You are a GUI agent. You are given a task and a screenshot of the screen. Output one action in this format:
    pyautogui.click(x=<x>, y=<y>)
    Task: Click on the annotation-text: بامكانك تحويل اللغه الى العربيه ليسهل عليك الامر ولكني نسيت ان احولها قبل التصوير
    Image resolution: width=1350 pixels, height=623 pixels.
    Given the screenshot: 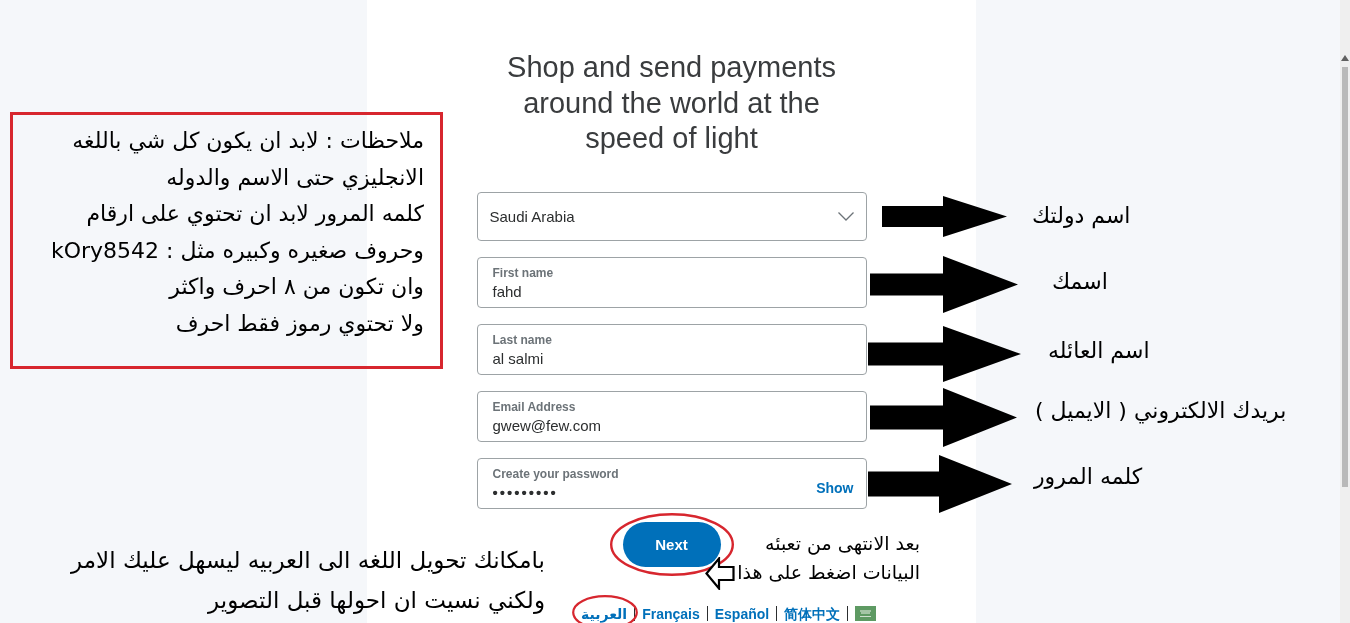 What is the action you would take?
    pyautogui.click(x=308, y=581)
    